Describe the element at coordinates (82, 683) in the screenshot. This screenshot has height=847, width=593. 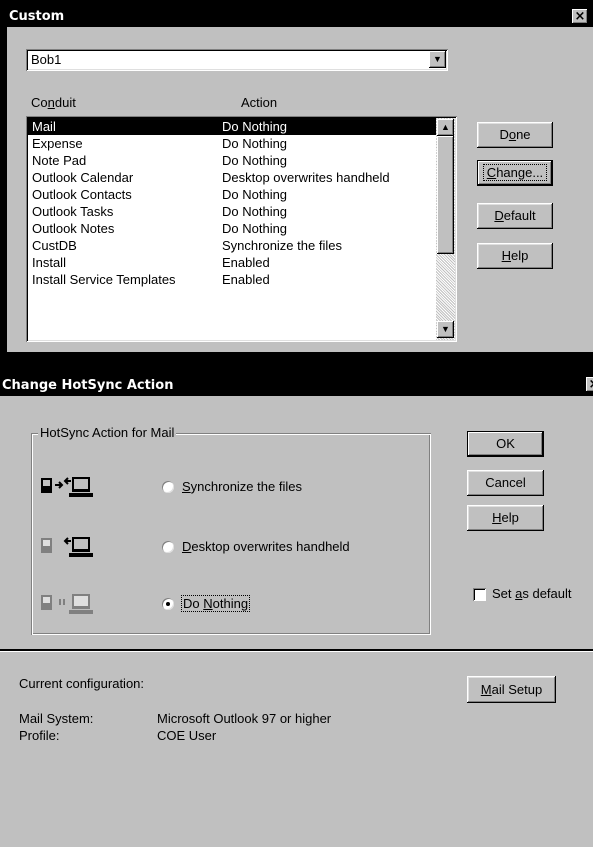
I see `current-config-heading: Current configuration:` at that location.